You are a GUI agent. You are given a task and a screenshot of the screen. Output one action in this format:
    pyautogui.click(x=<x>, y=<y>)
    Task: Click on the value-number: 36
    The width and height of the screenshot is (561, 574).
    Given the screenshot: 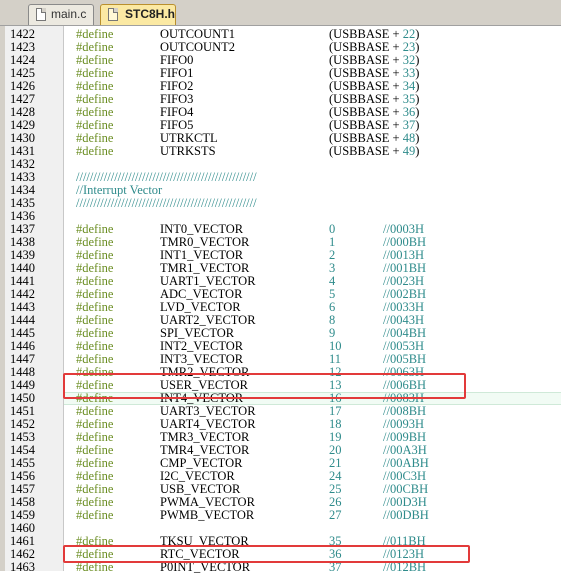 What is the action you would take?
    pyautogui.click(x=409, y=112)
    